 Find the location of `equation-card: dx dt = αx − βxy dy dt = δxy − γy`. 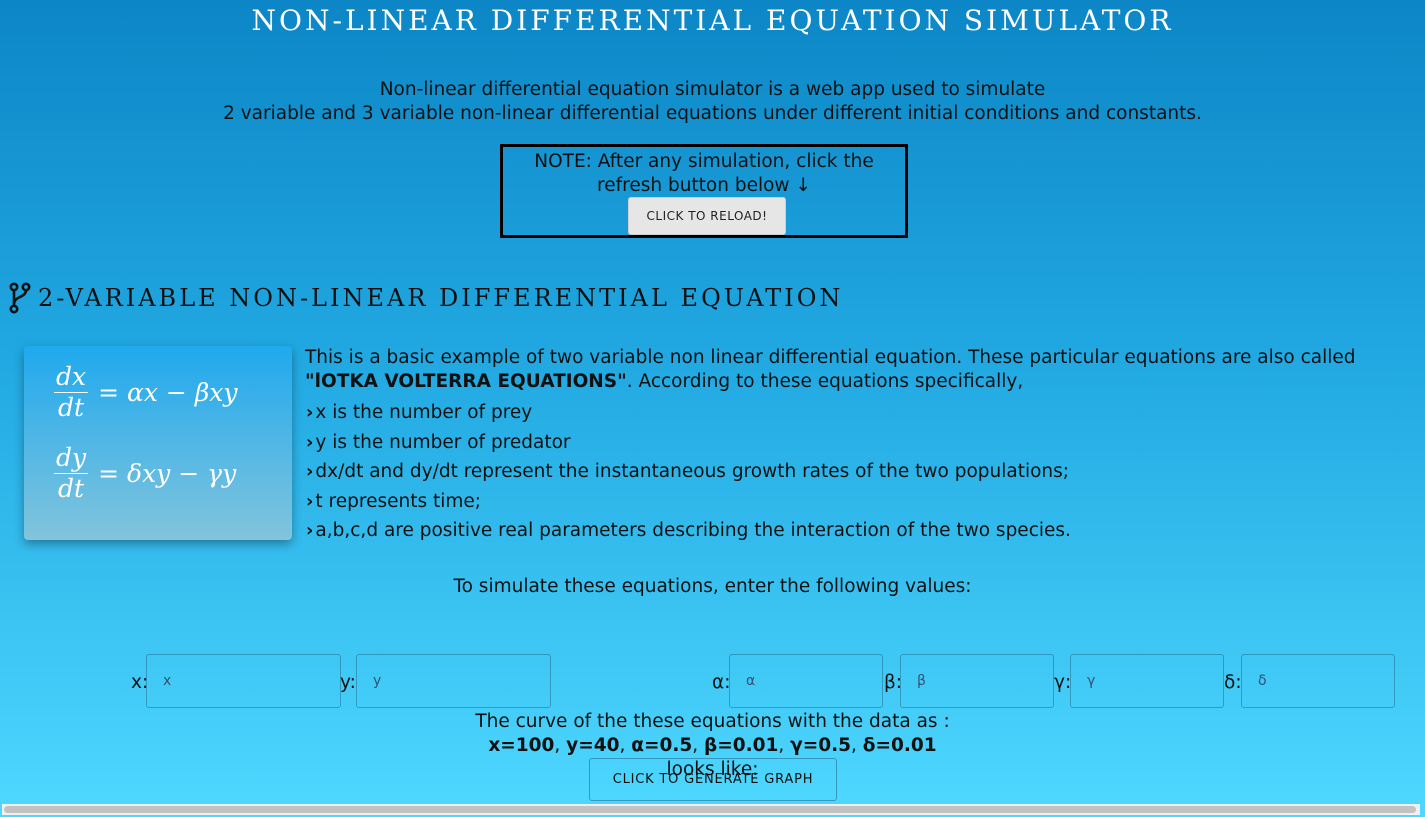

equation-card: dx dt = αx − βxy dy dt = δxy − γy is located at coordinates (158, 443).